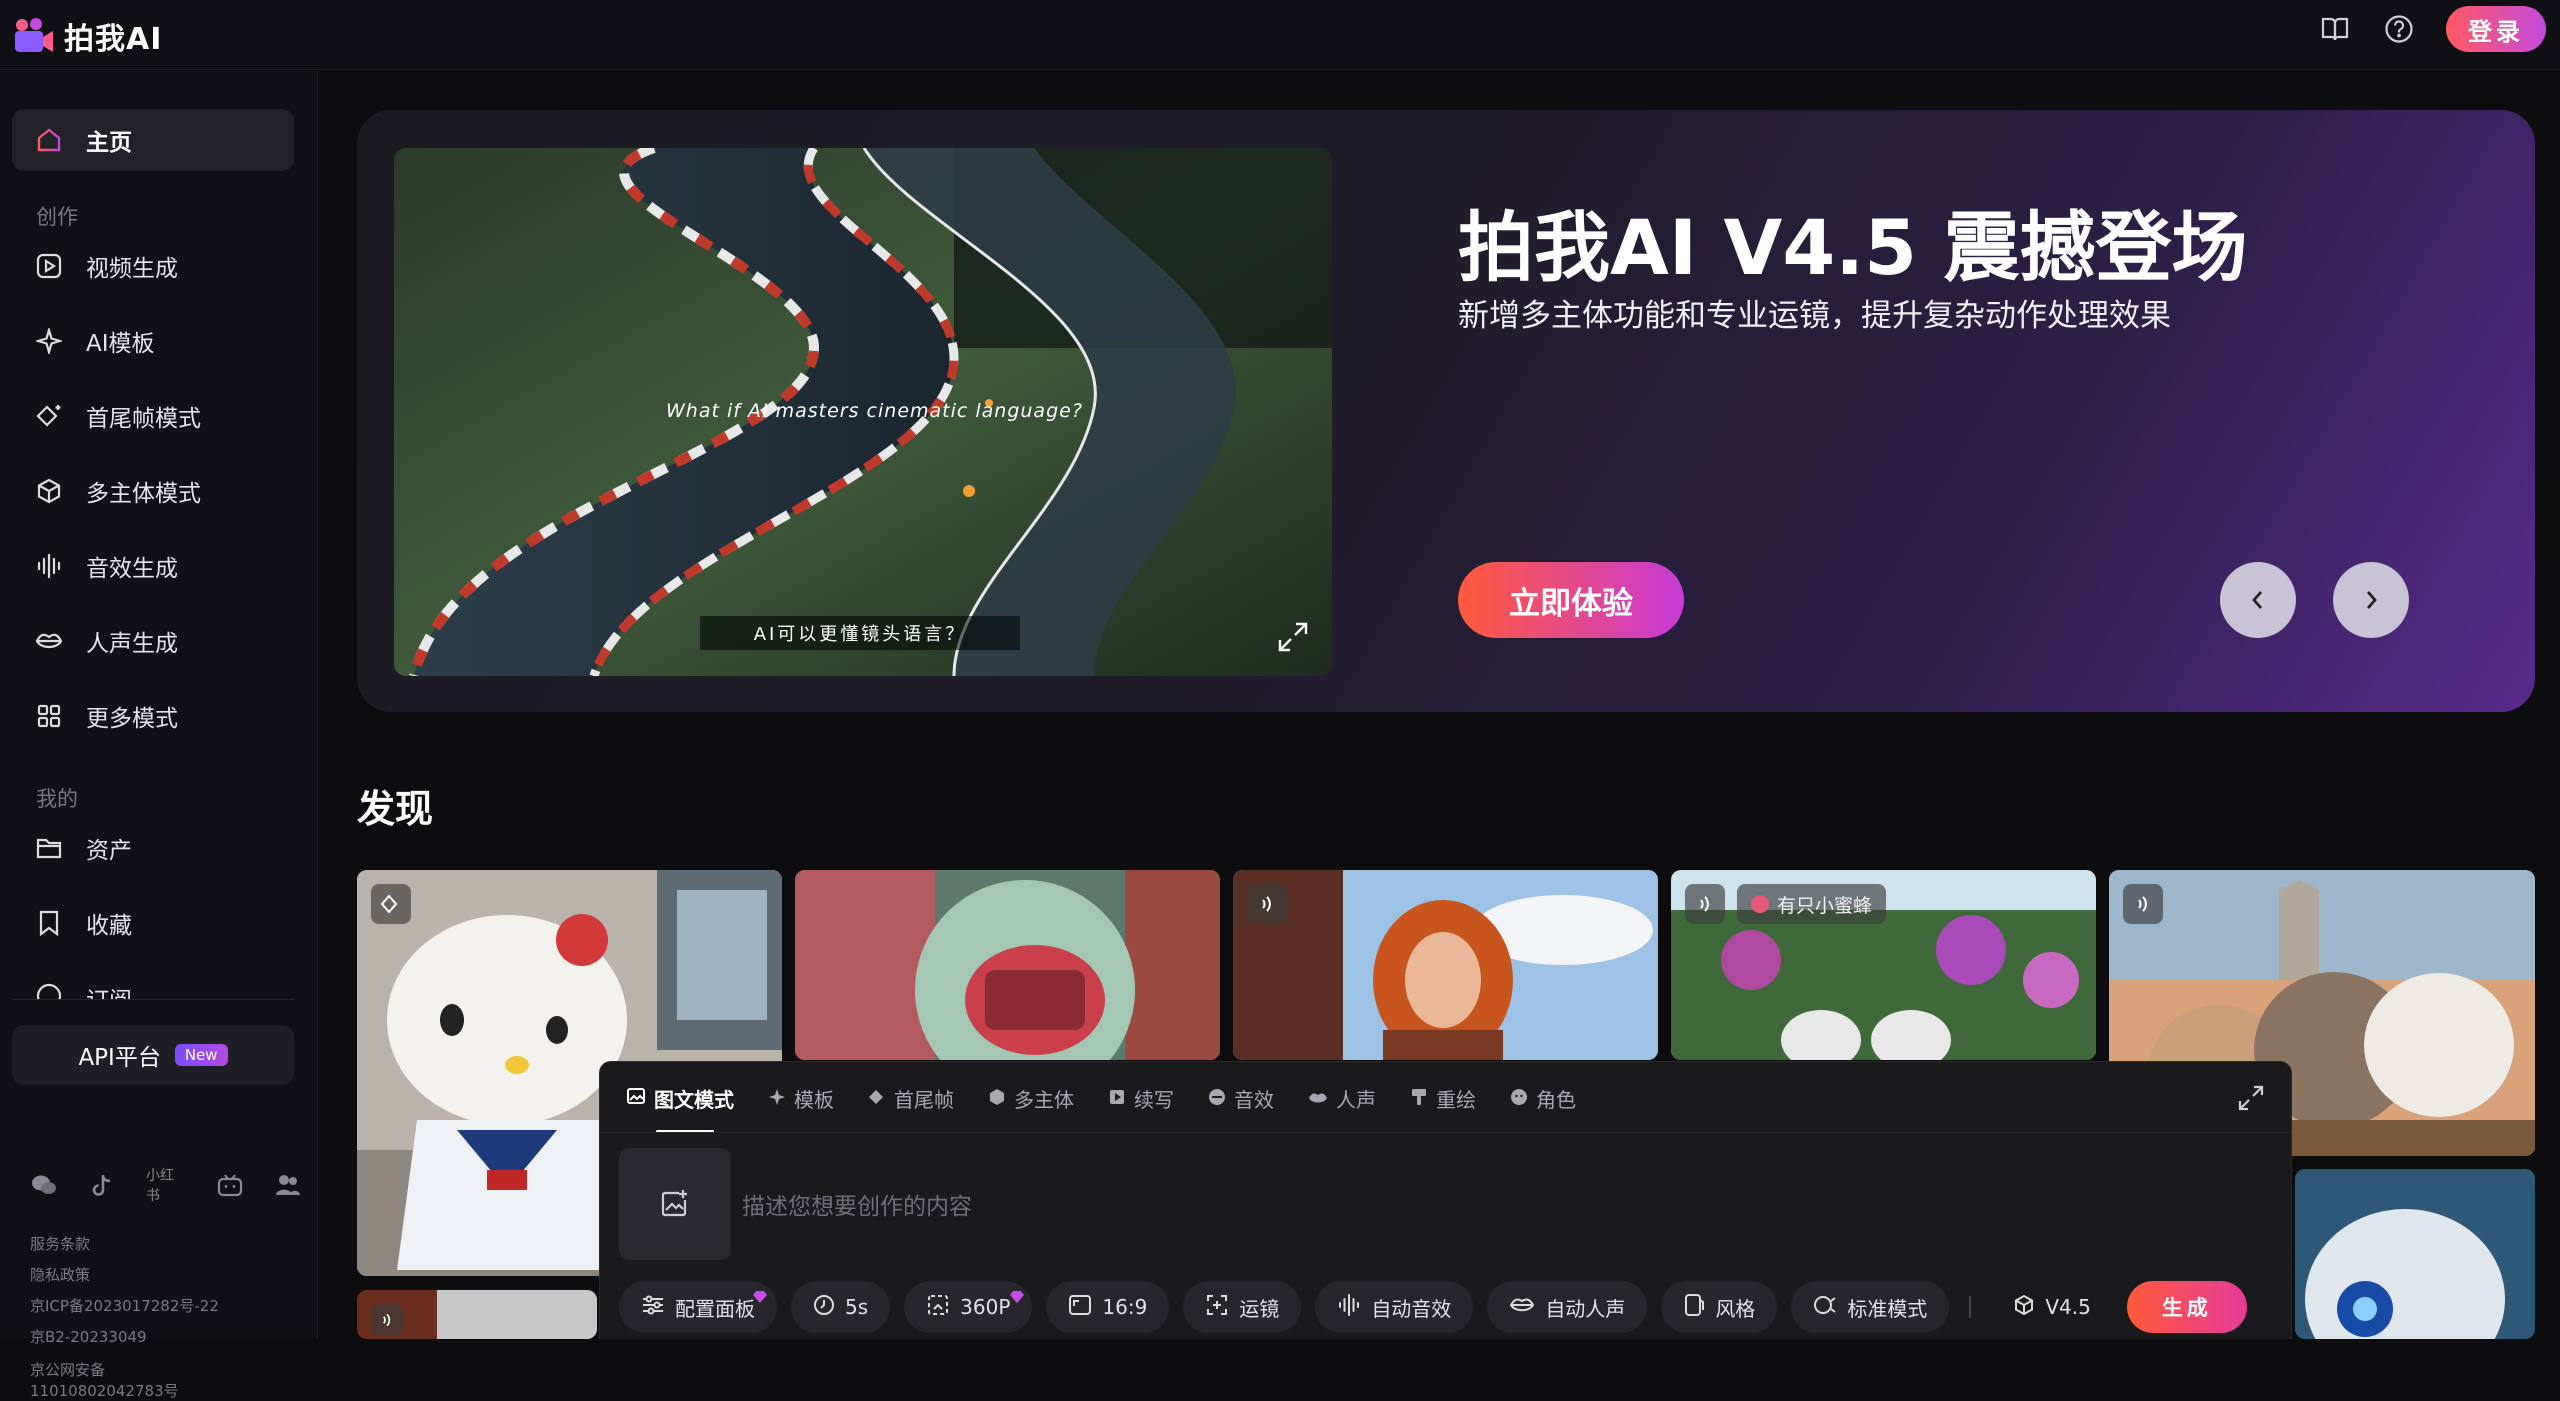 The width and height of the screenshot is (2560, 1401). What do you see at coordinates (1031, 1098) in the screenshot?
I see `tab-multi-subject: 多主体` at bounding box center [1031, 1098].